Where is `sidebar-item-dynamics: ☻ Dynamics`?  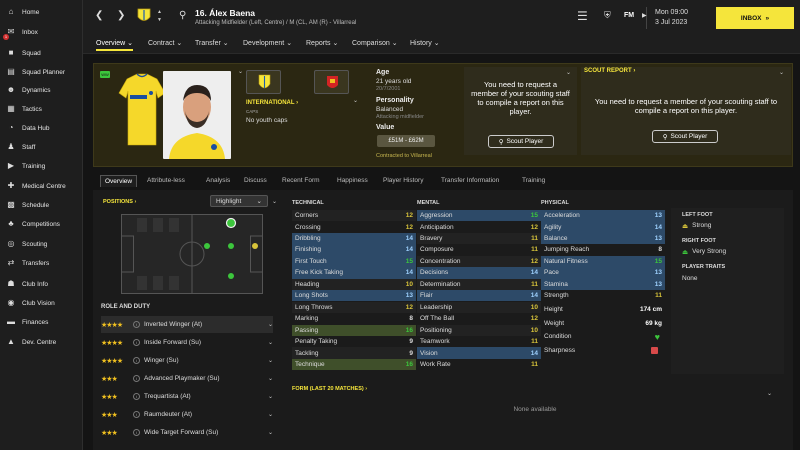
sidebar-item-dynamics: ☻ Dynamics is located at coordinates (41, 90).